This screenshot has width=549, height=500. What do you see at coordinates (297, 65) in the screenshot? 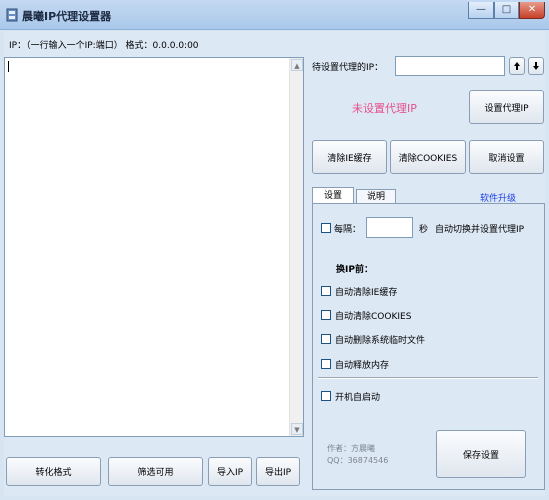
I see `scroll-up-icon: ▲` at bounding box center [297, 65].